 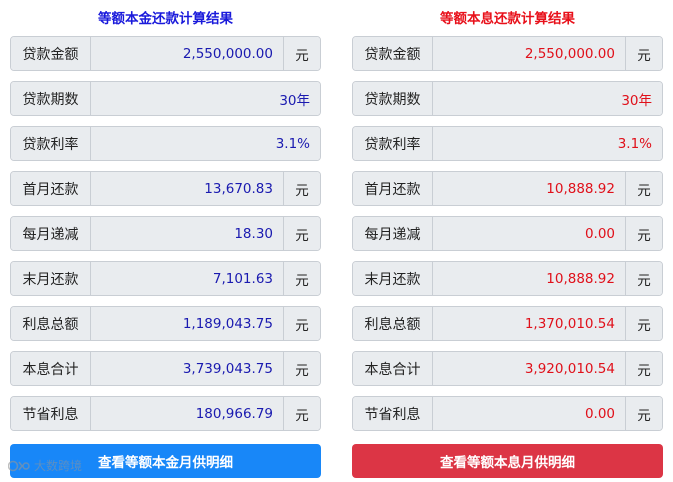 I want to click on logo-icon, so click(x=19, y=466).